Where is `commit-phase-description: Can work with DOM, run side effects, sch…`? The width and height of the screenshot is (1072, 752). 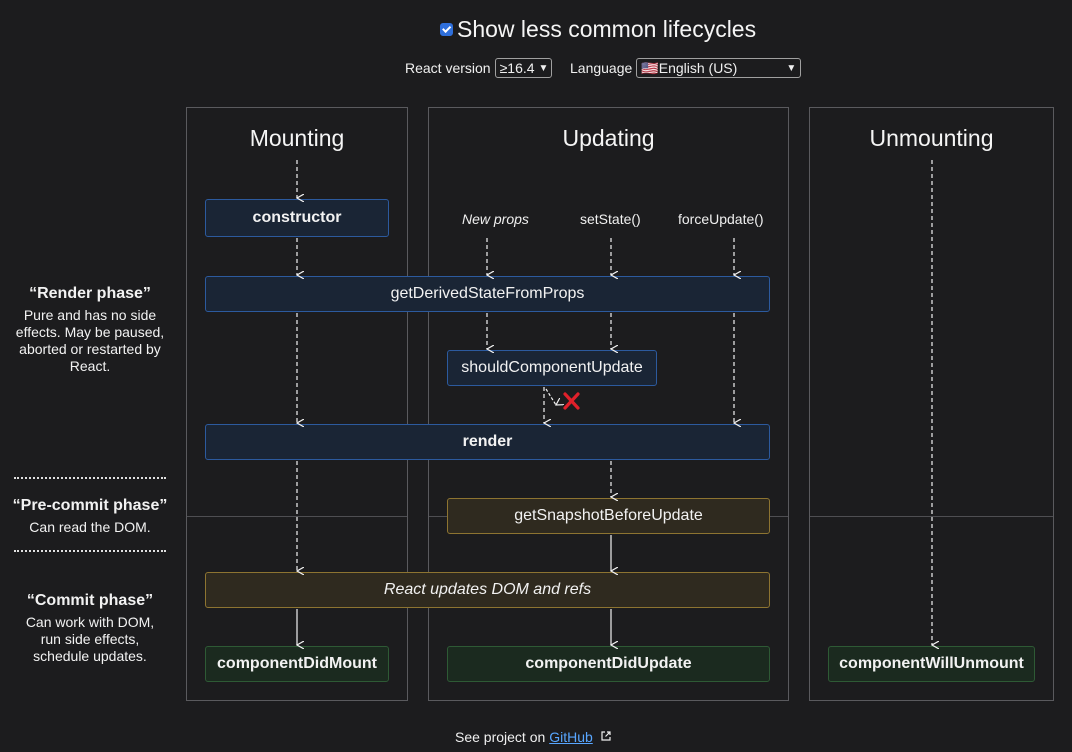 commit-phase-description: Can work with DOM, run side effects, sch… is located at coordinates (90, 639).